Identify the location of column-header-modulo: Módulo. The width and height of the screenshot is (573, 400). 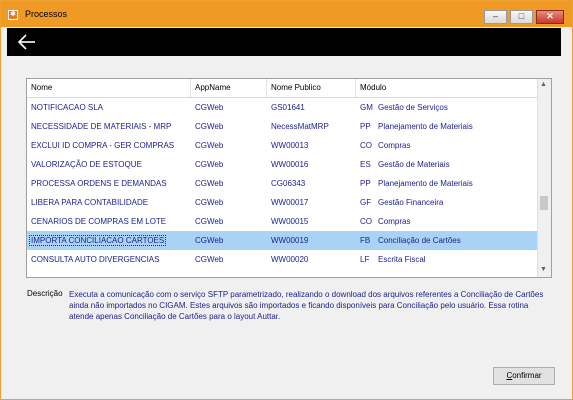
(447, 88).